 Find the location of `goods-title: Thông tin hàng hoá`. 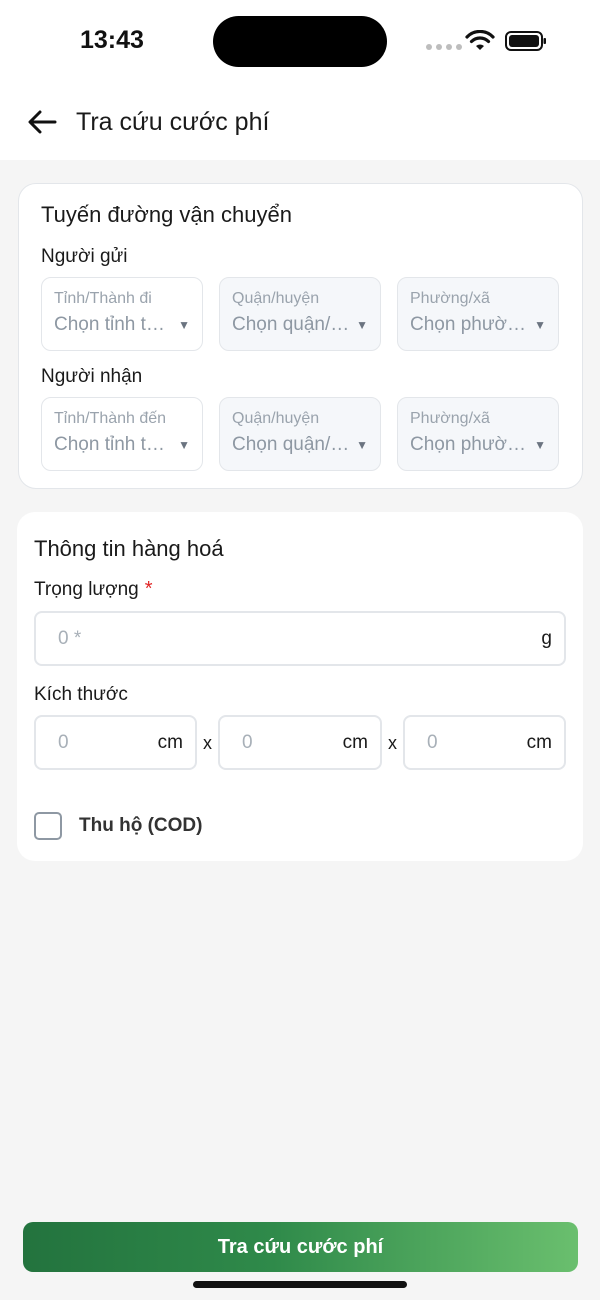

goods-title: Thông tin hàng hoá is located at coordinates (129, 548).